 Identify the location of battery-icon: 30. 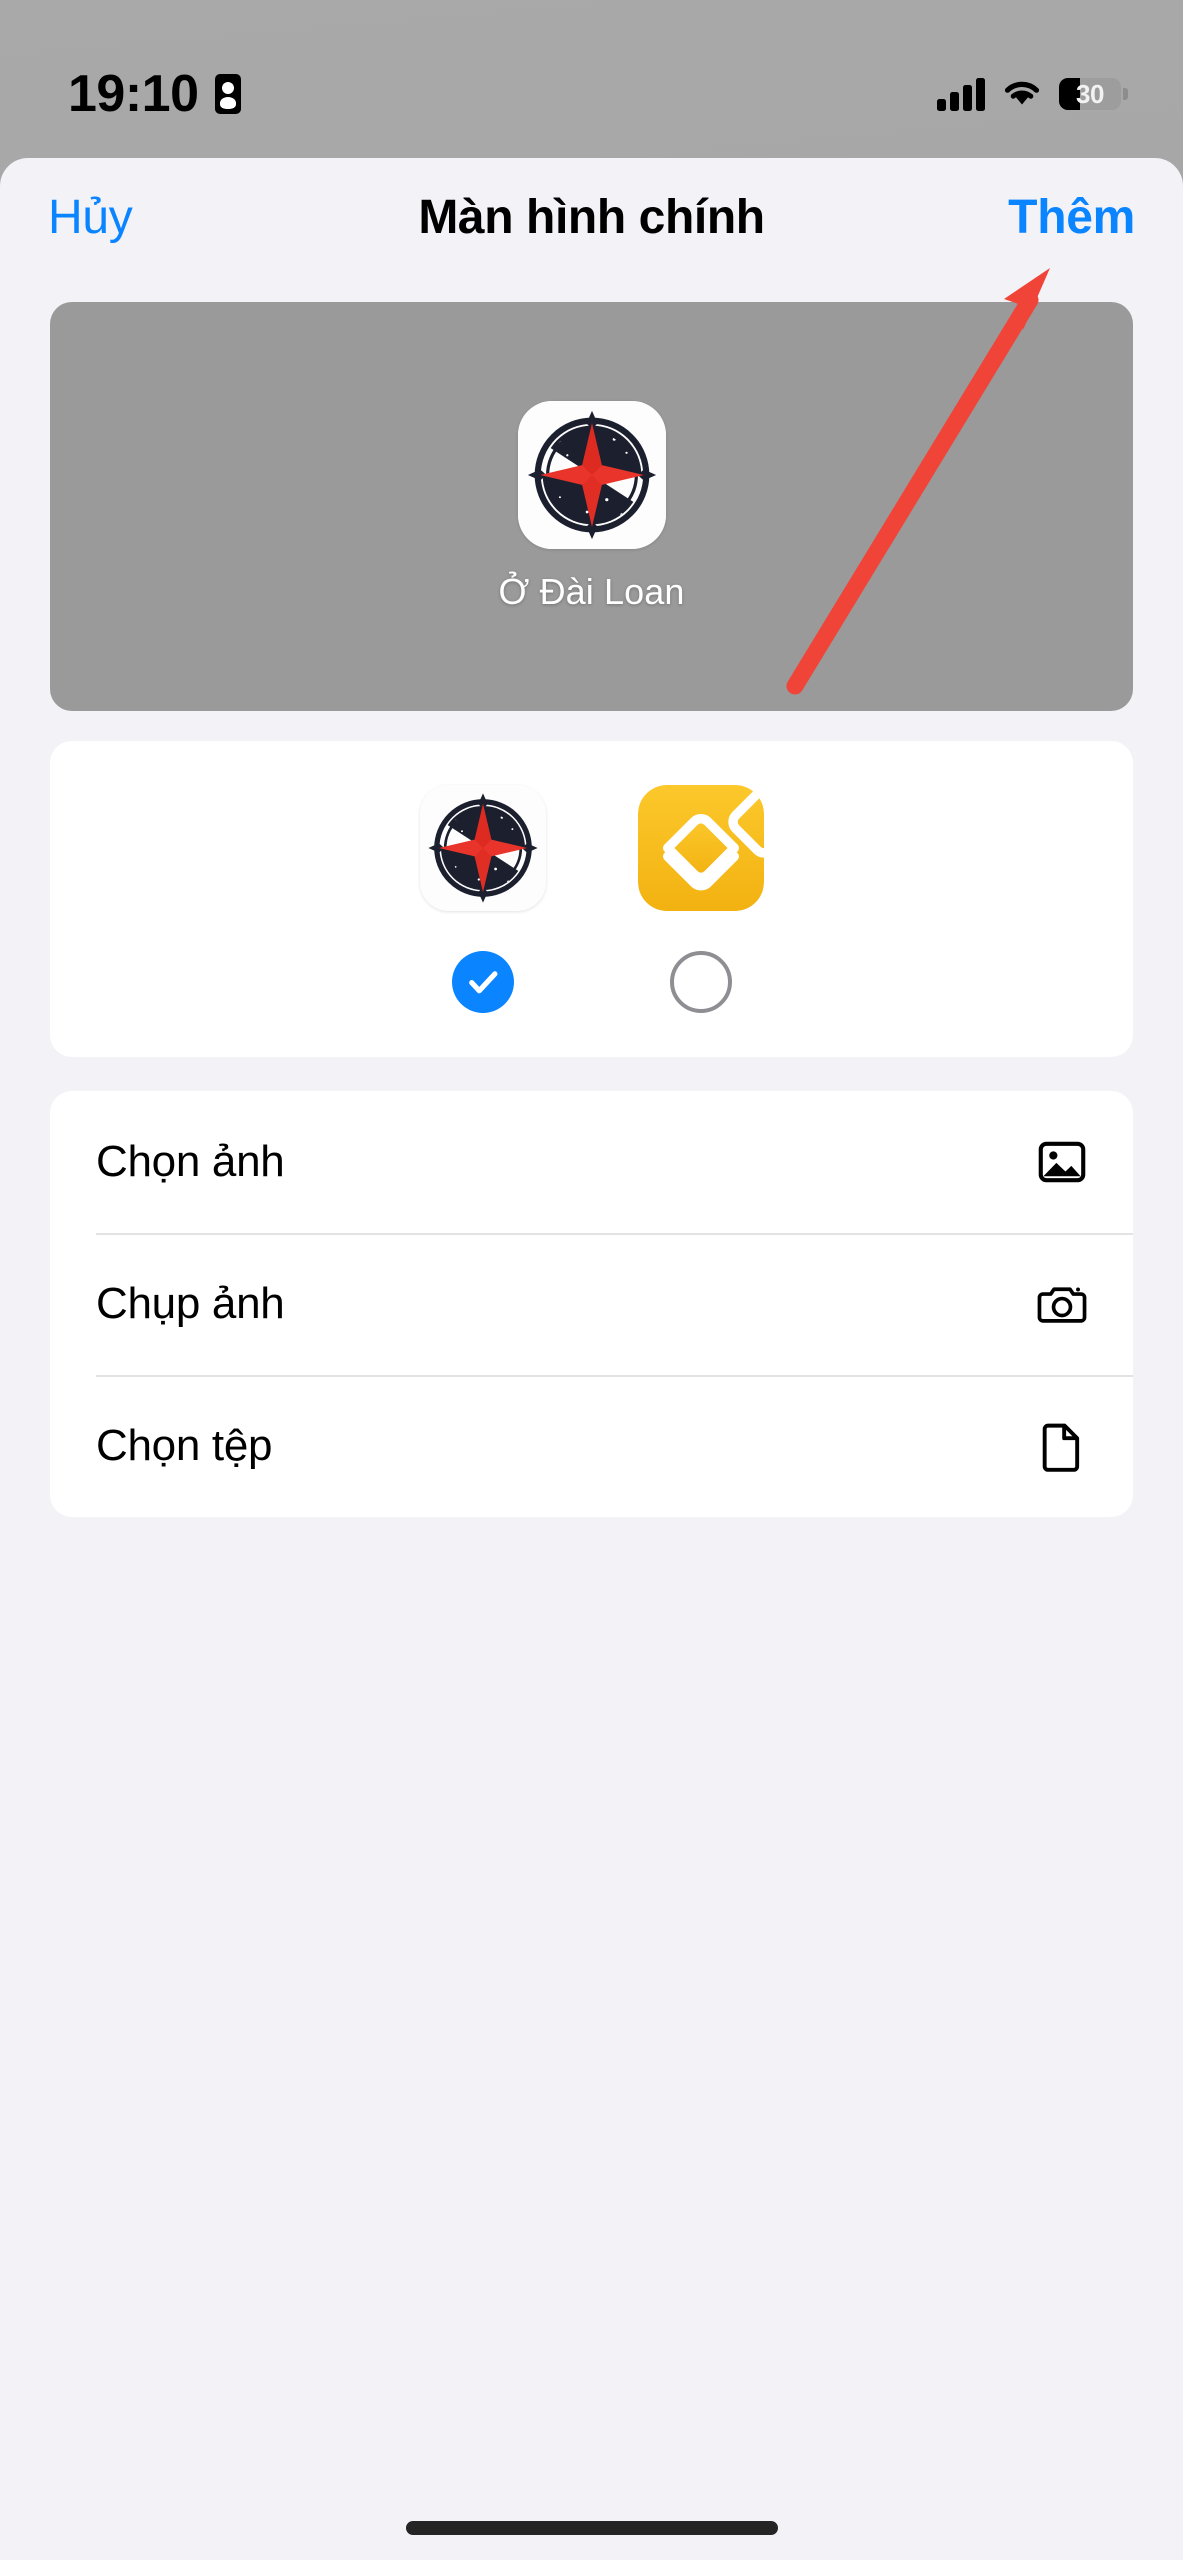
(1090, 94).